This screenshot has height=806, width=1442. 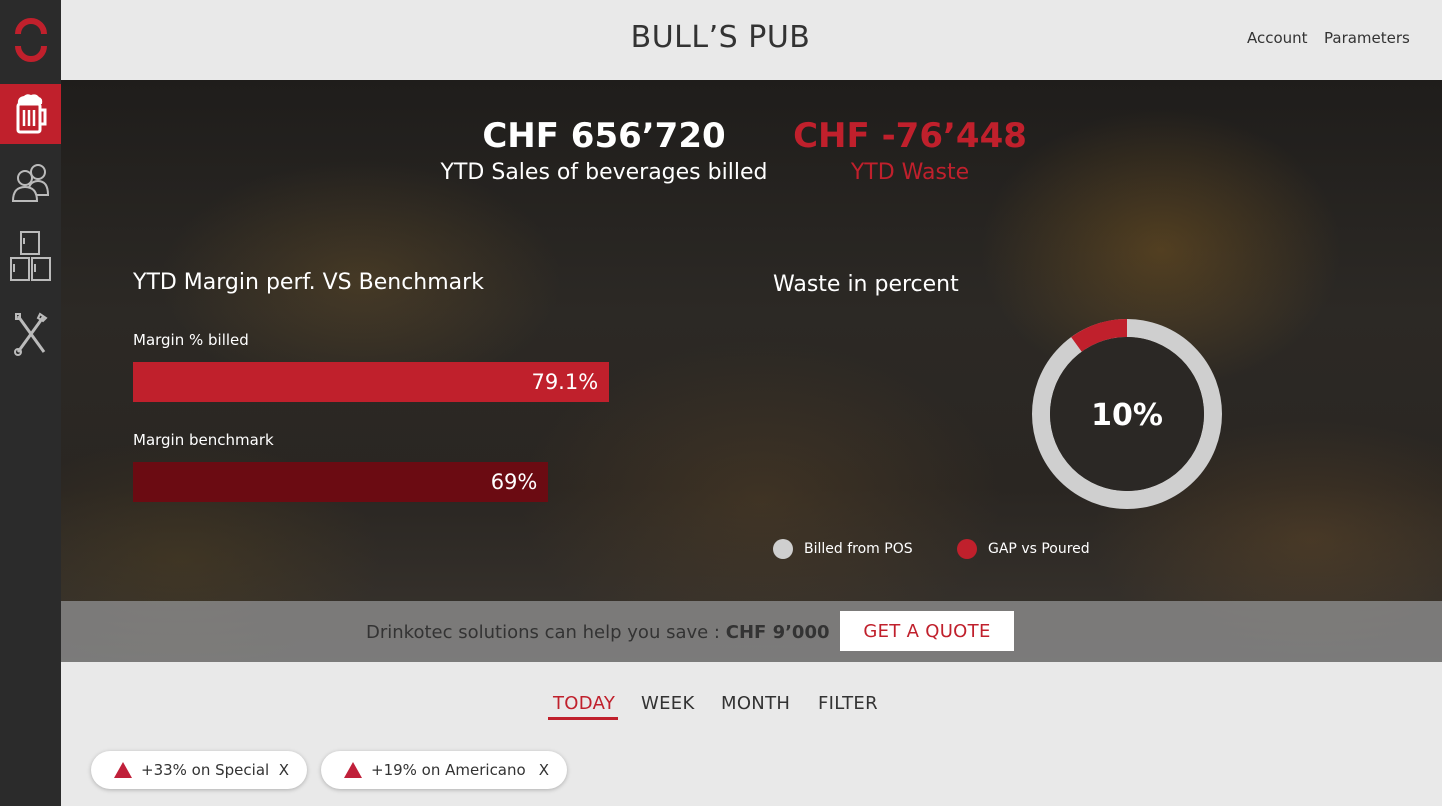 I want to click on waste-value: CHF -76’448, so click(x=910, y=136).